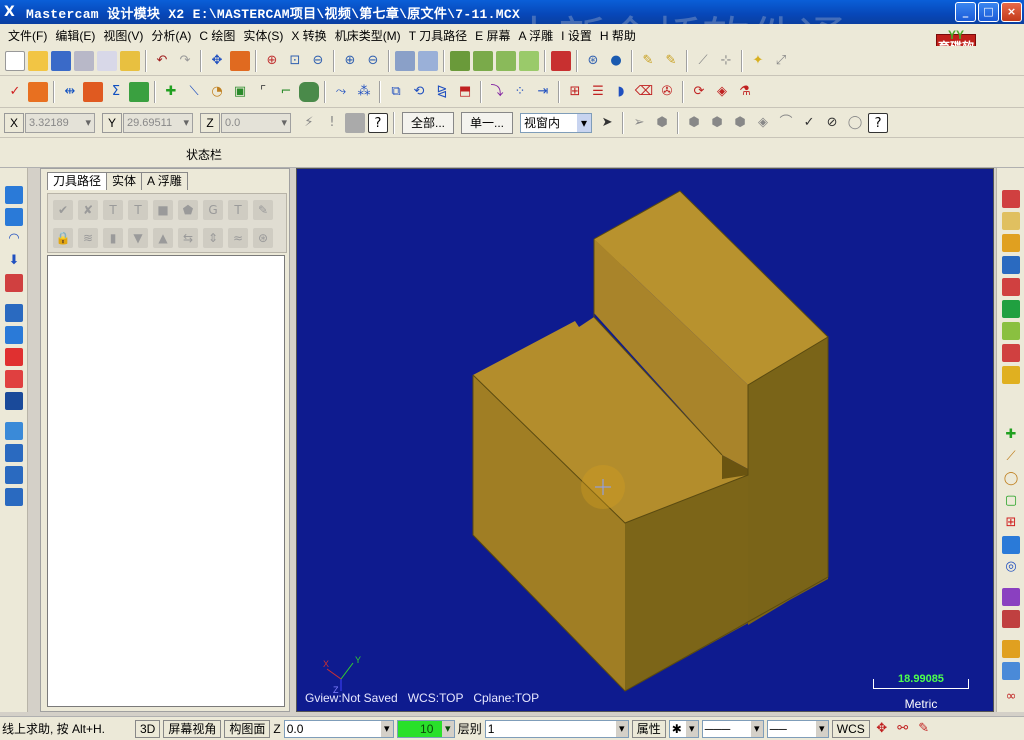 The width and height of the screenshot is (1024, 740). What do you see at coordinates (593, 61) in the screenshot?
I see `globe-icon: ⊛` at bounding box center [593, 61].